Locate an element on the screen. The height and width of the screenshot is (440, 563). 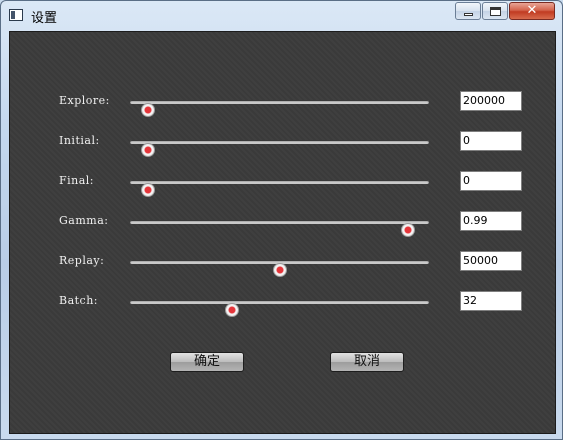
setting-row-explore: Explore: 200000 is located at coordinates (283, 104).